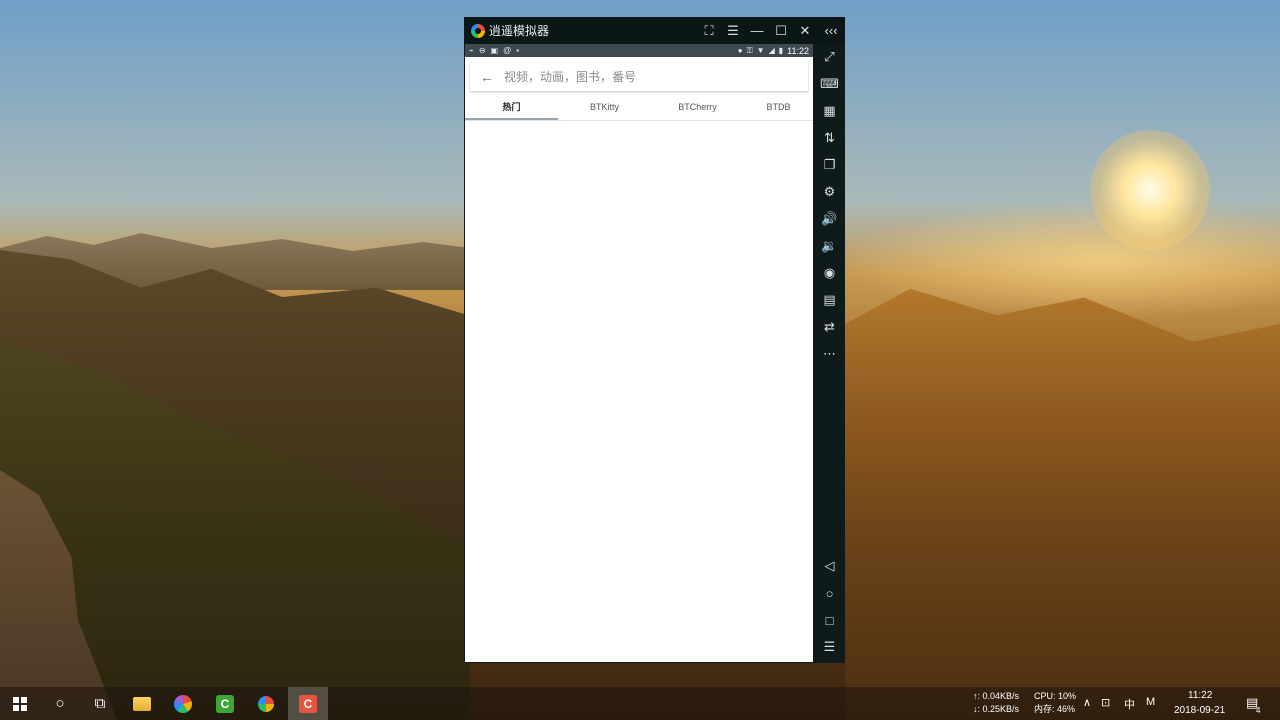 This screenshot has width=1280, height=720. I want to click on vpn-key-icon: ⚿, so click(749, 50).